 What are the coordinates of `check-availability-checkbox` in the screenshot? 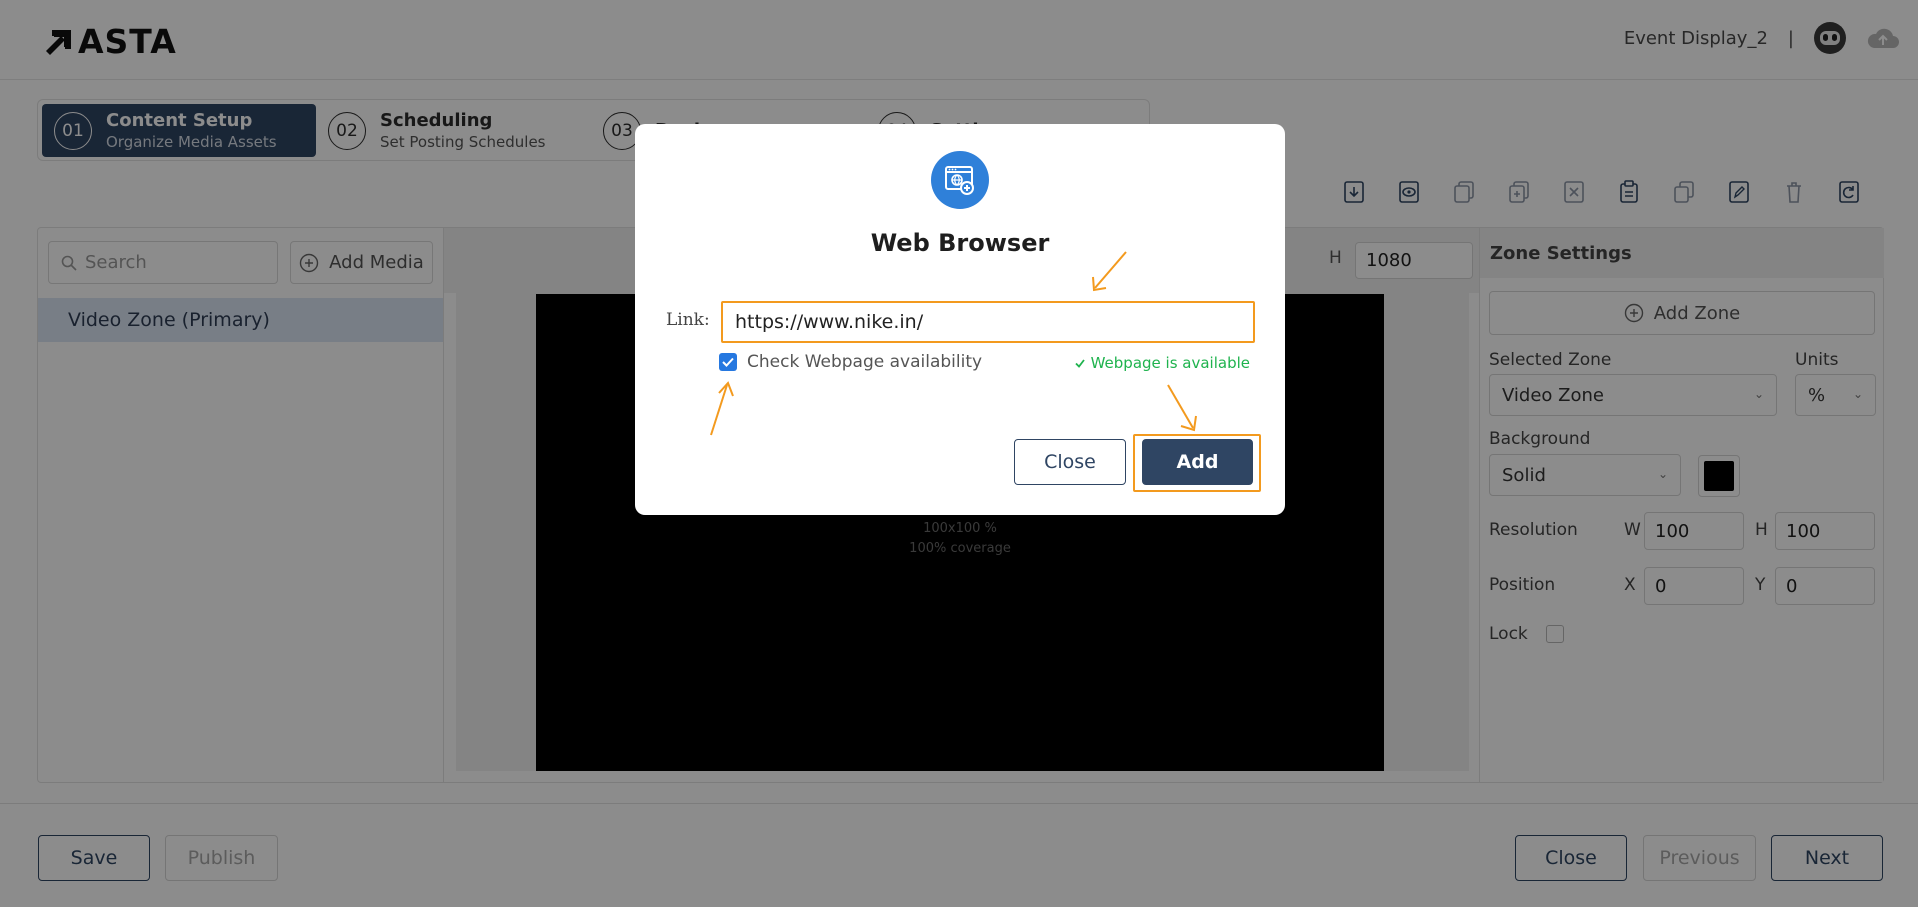 It's located at (728, 362).